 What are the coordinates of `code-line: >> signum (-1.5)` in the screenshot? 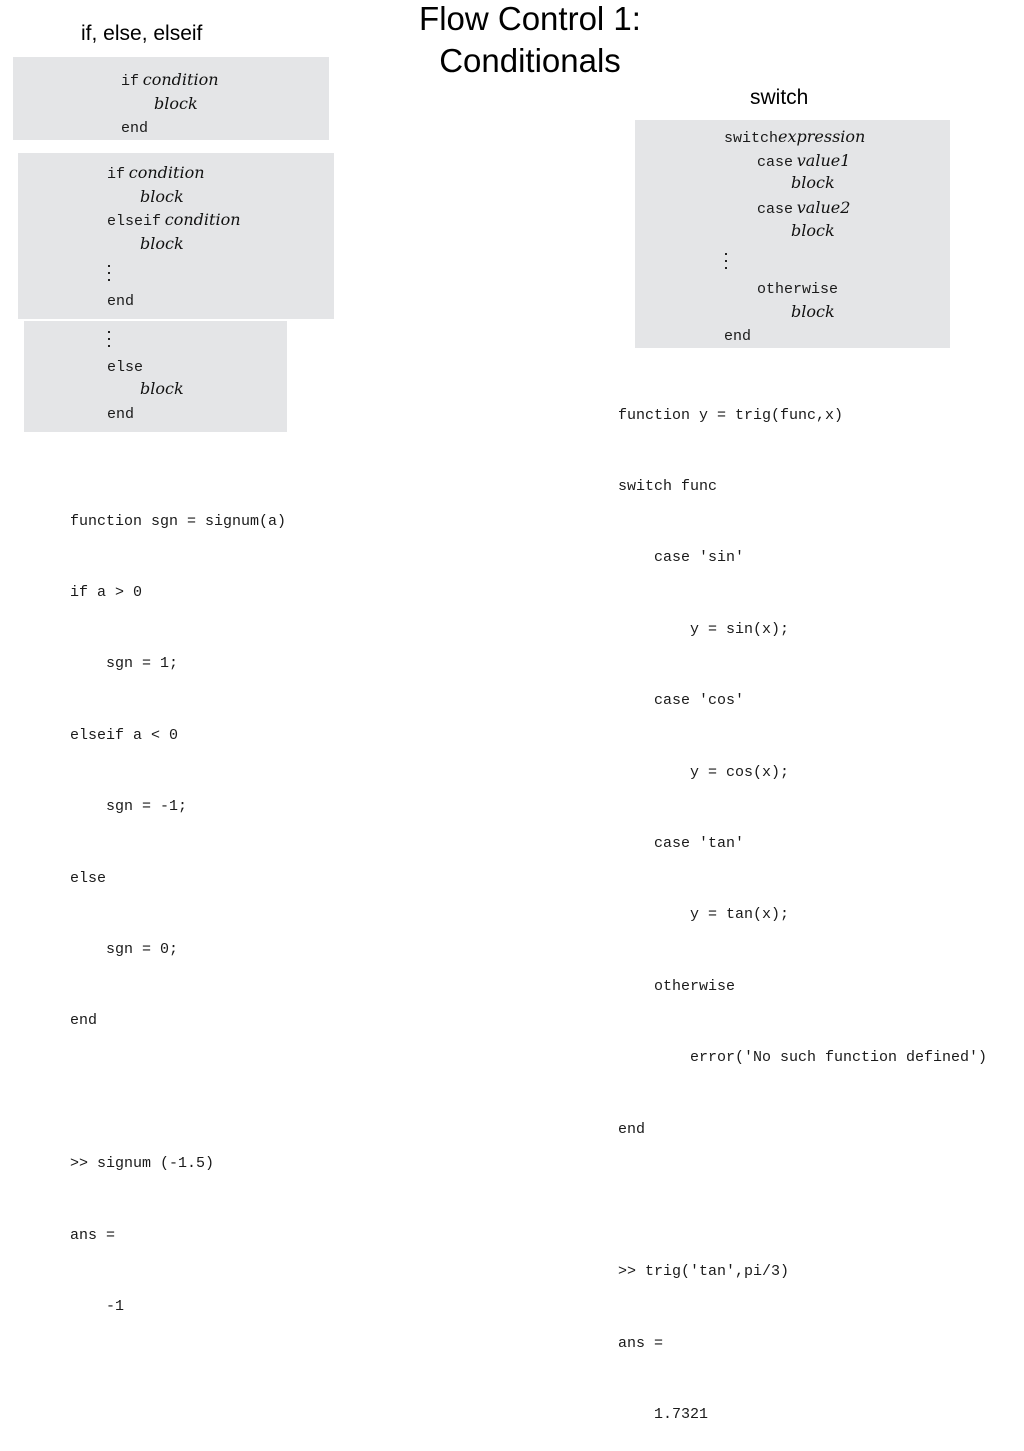 It's located at (142, 1164).